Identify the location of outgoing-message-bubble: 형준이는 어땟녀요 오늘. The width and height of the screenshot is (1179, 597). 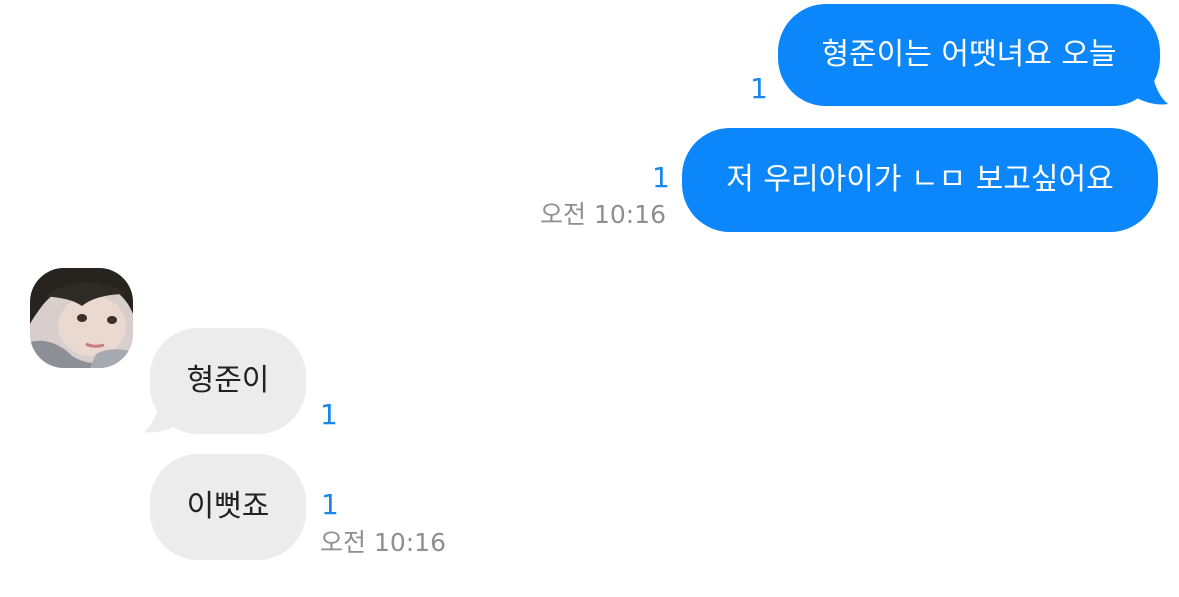
(969, 55).